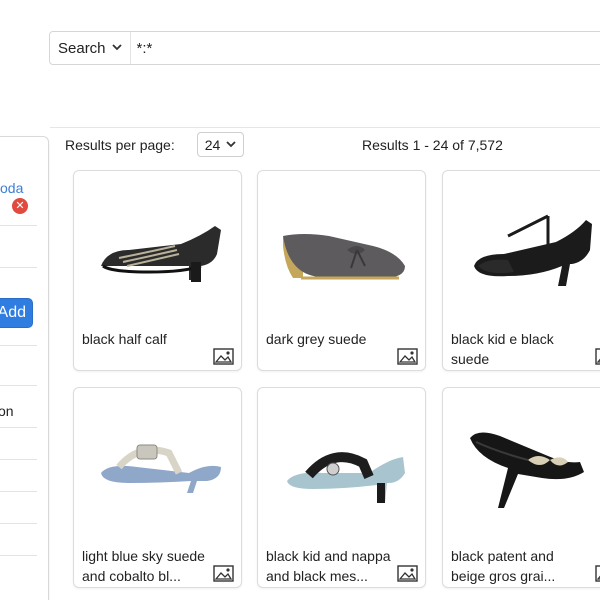 The image size is (600, 600). What do you see at coordinates (329, 339) in the screenshot?
I see `product-title: dark grey suede` at bounding box center [329, 339].